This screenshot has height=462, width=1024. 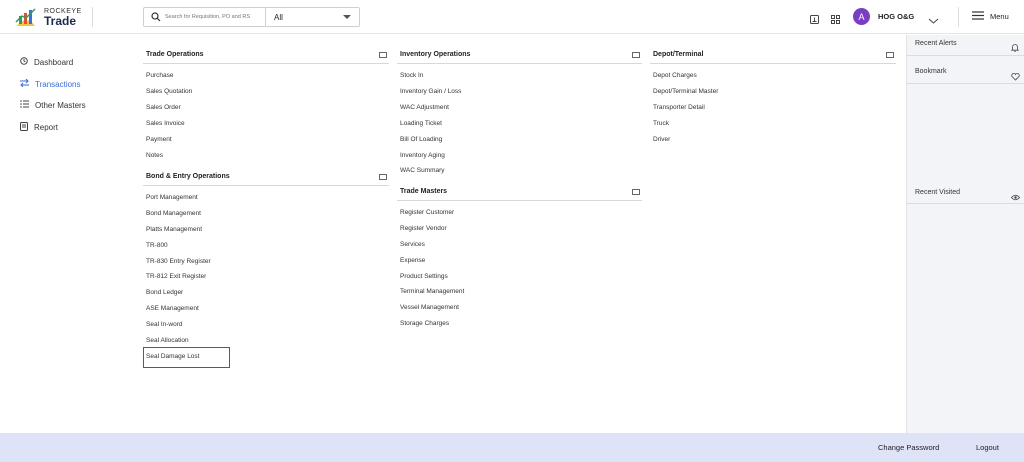 I want to click on menu-link-expense: Expense, so click(x=412, y=260).